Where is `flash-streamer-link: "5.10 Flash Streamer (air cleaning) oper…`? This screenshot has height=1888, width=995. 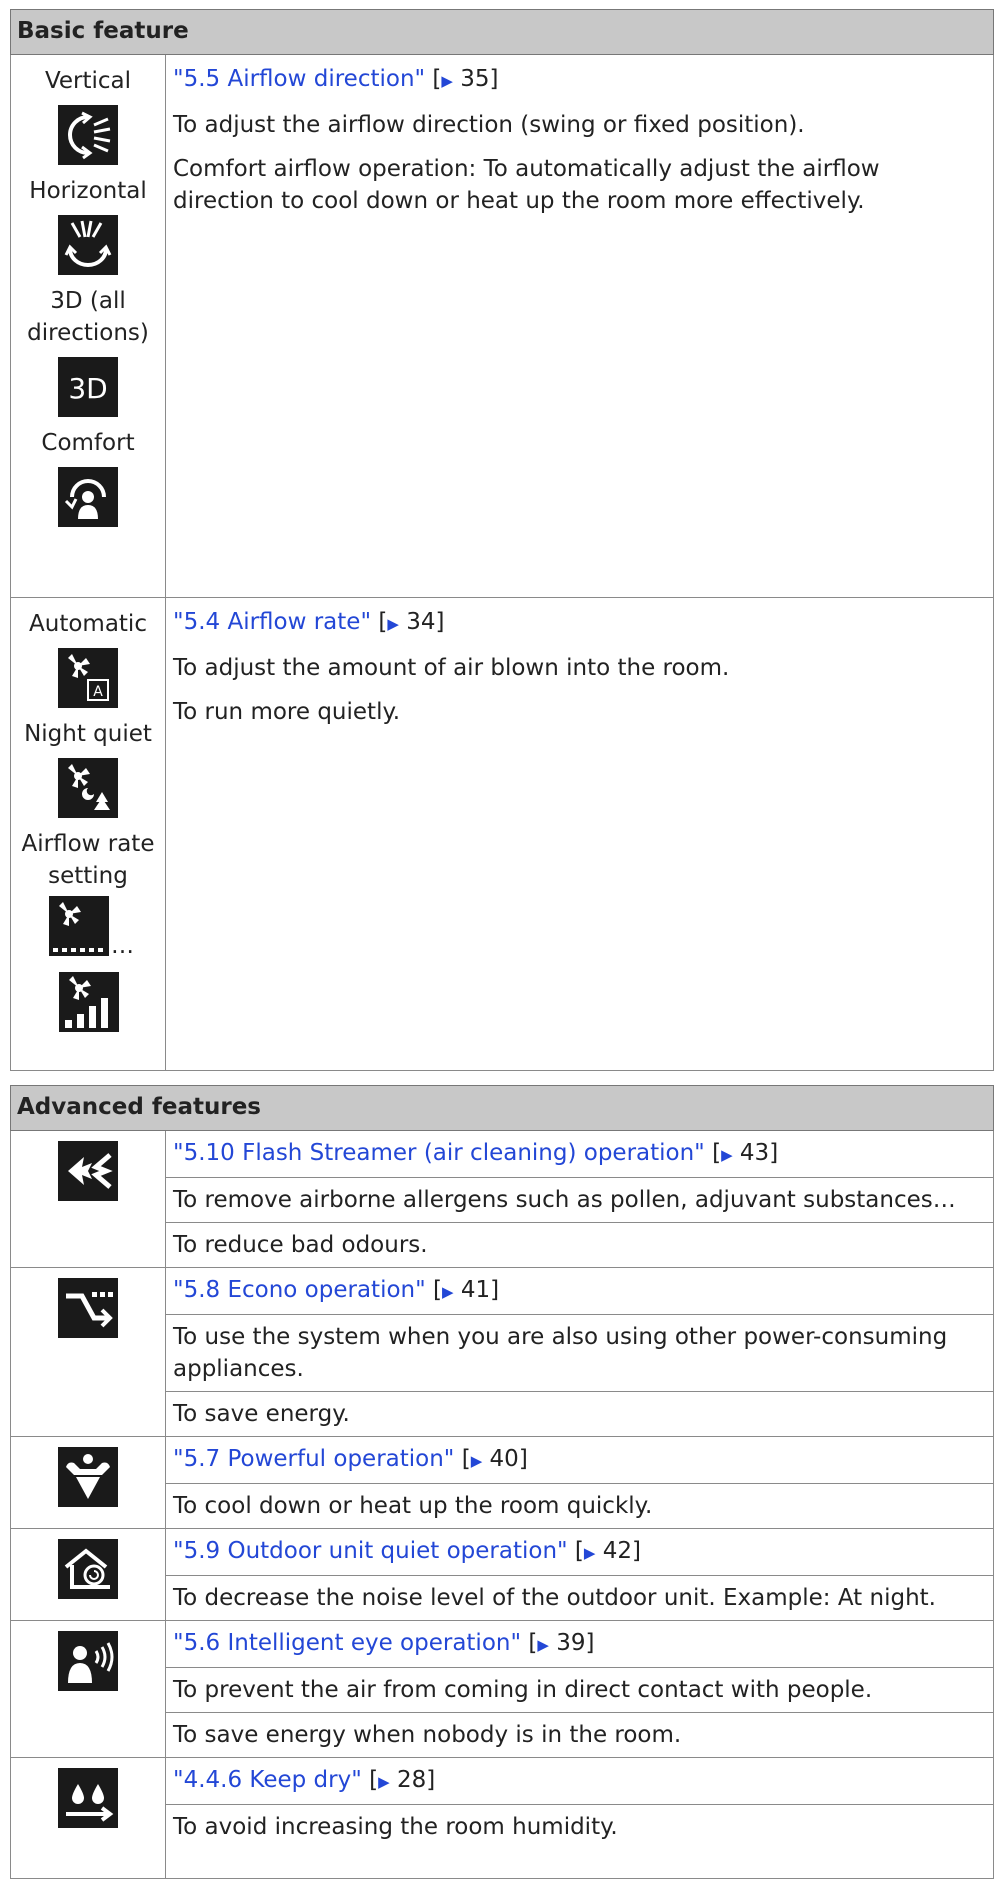 flash-streamer-link: "5.10 Flash Streamer (air cleaning) oper… is located at coordinates (439, 1153).